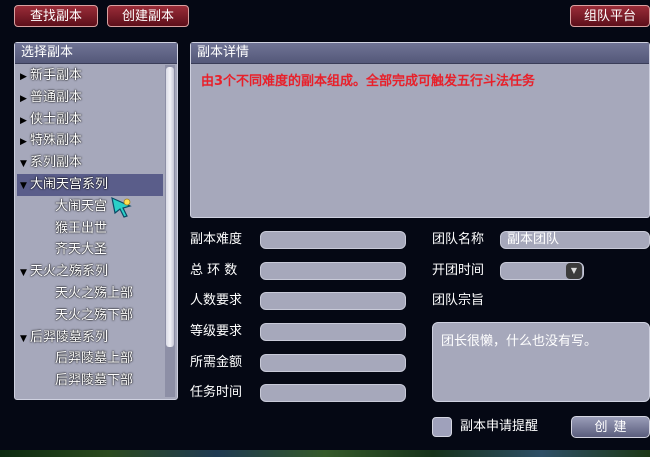  Describe the element at coordinates (541, 362) in the screenshot. I see `team-motto-box: 团长很懒，什么也没有写。` at that location.